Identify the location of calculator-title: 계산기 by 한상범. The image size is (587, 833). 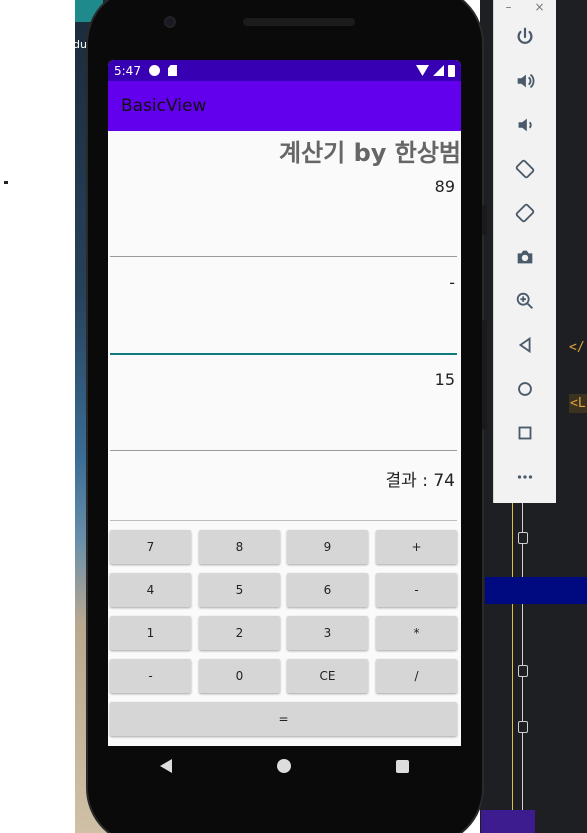
(369, 153).